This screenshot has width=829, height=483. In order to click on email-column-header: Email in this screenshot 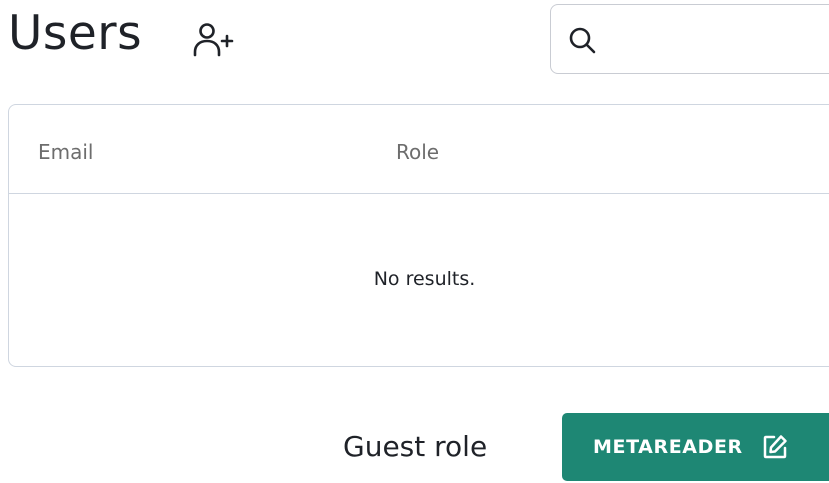, I will do `click(66, 152)`.